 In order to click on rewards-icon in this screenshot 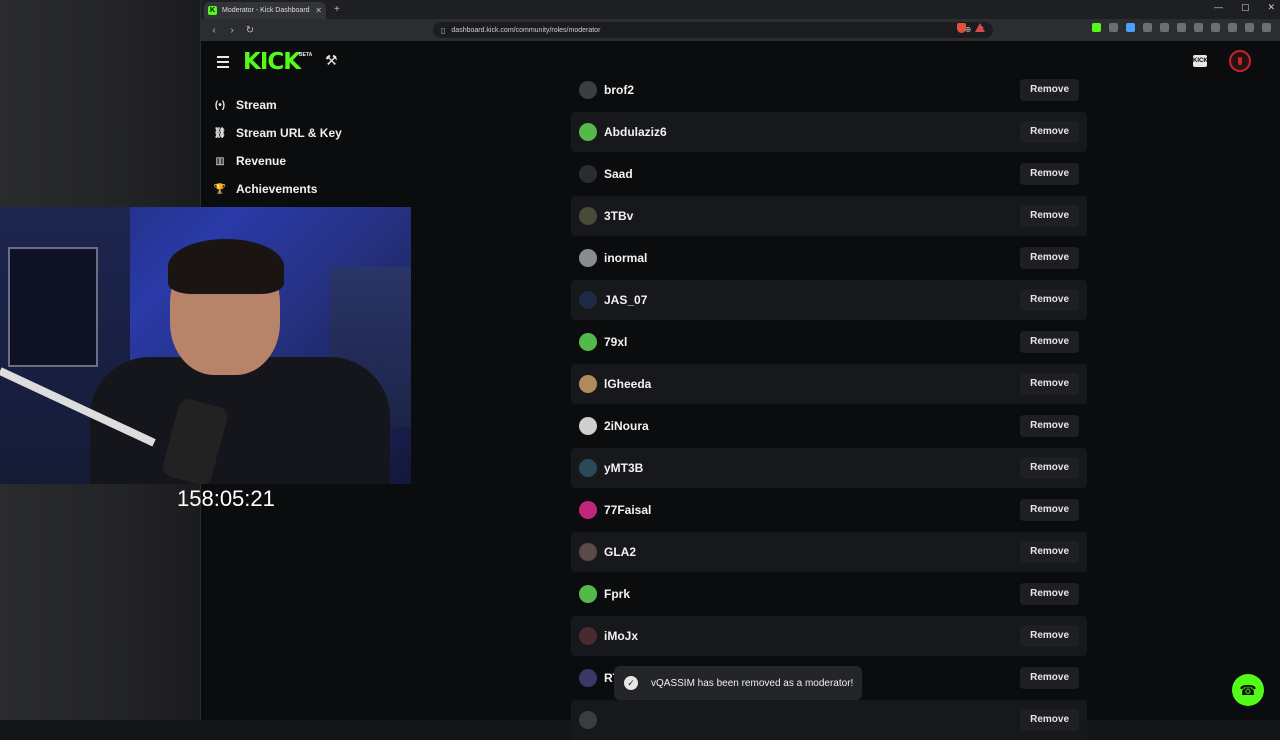, I will do `click(980, 27)`.